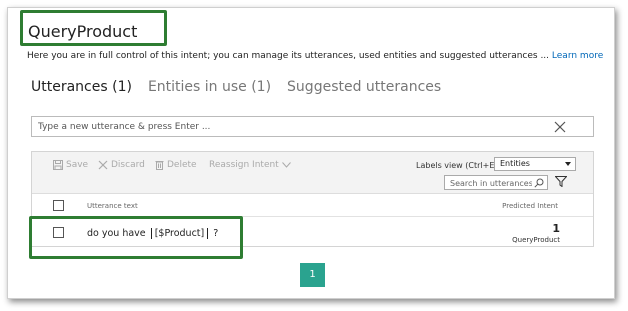  I want to click on utterance-search-input, so click(491, 183).